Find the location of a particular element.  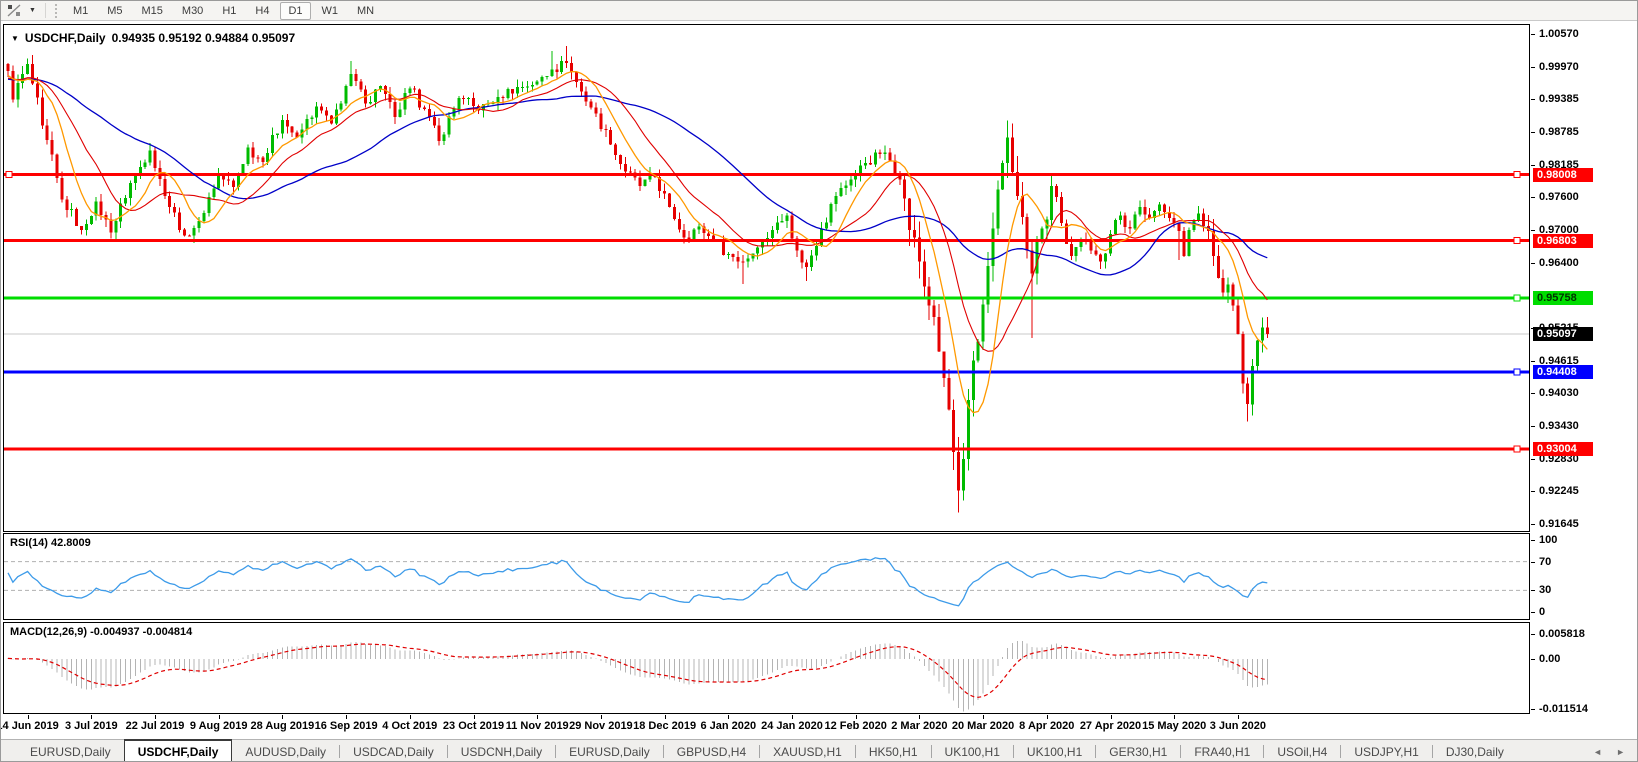

chart-tab-gbpusd-h4: GBPUSD,H4 is located at coordinates (711, 750).